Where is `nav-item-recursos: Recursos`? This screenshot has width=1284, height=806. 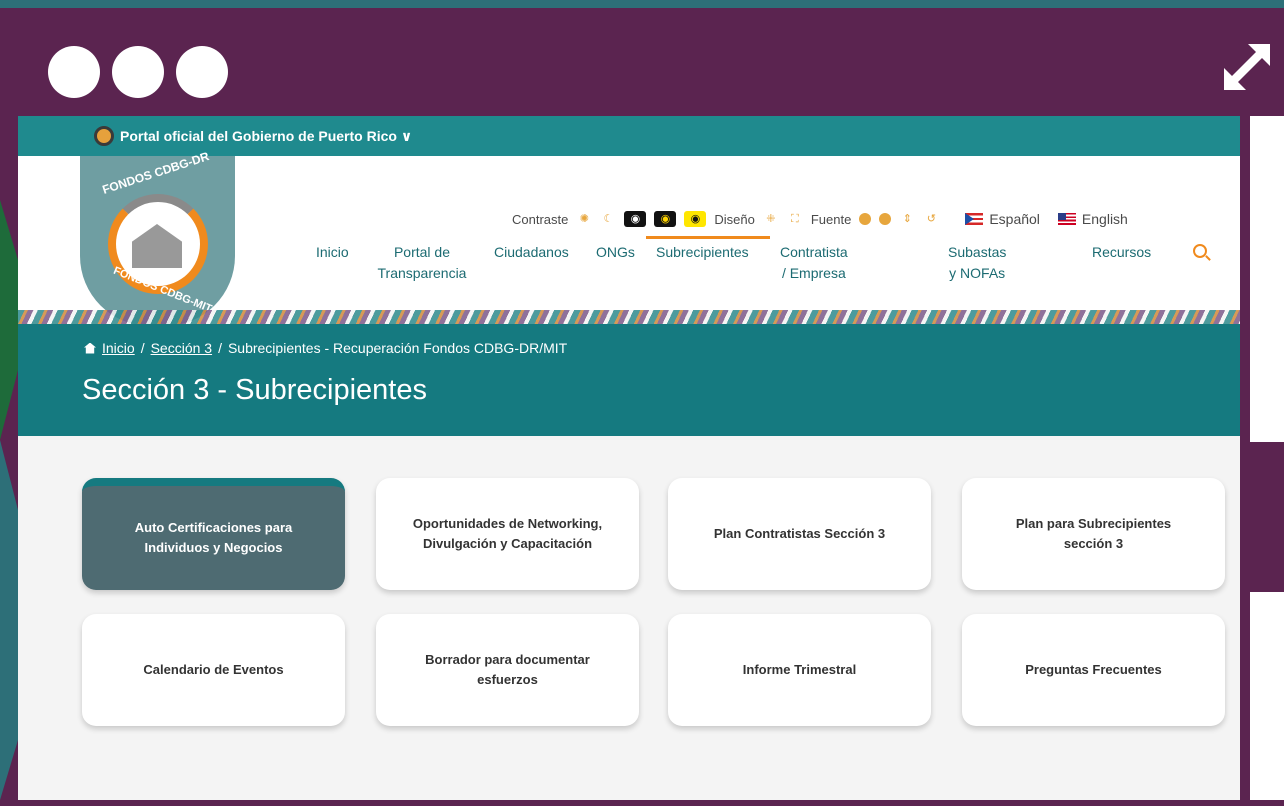
nav-item-recursos: Recursos is located at coordinates (1121, 252).